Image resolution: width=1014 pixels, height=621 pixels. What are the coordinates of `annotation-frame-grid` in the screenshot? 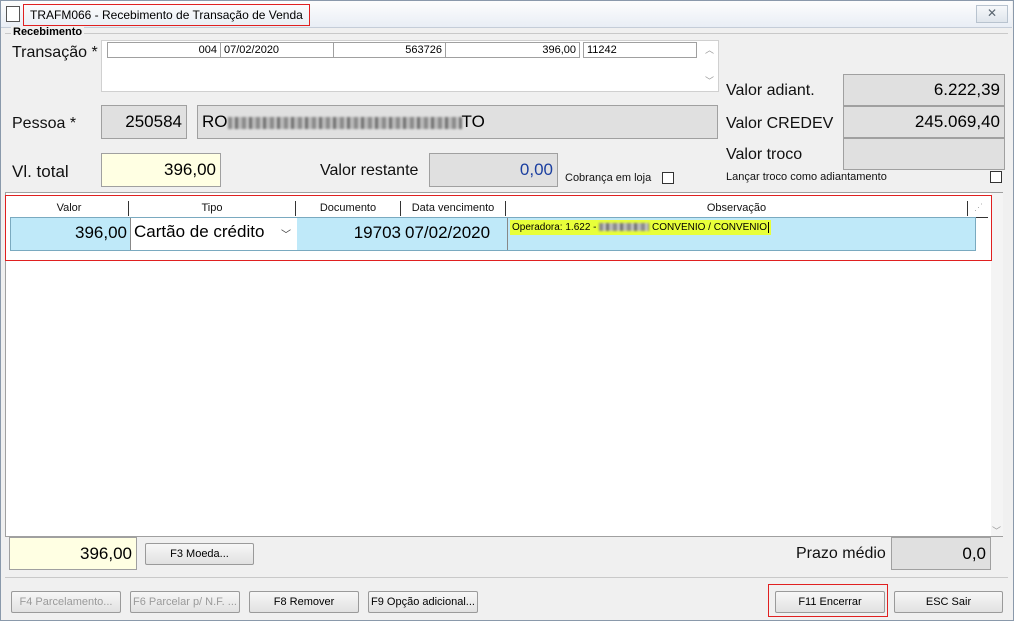 It's located at (498, 228).